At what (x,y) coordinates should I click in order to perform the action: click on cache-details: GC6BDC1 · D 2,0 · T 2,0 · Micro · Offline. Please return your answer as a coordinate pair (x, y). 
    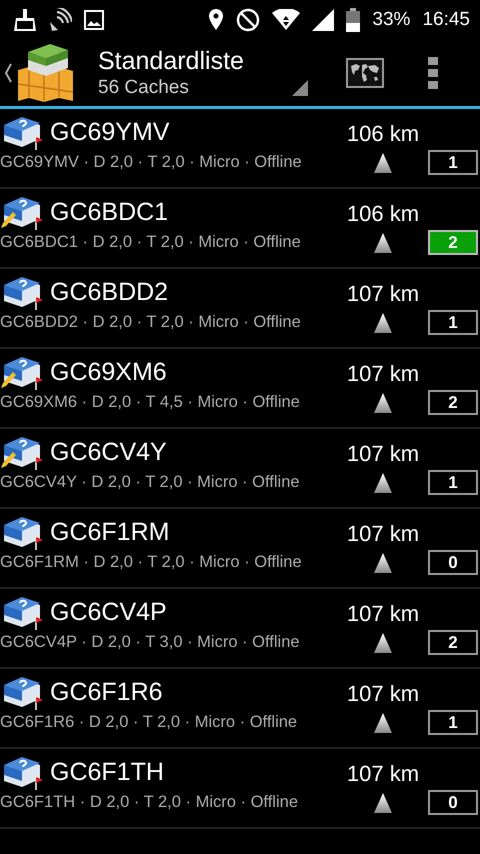
    Looking at the image, I should click on (151, 242).